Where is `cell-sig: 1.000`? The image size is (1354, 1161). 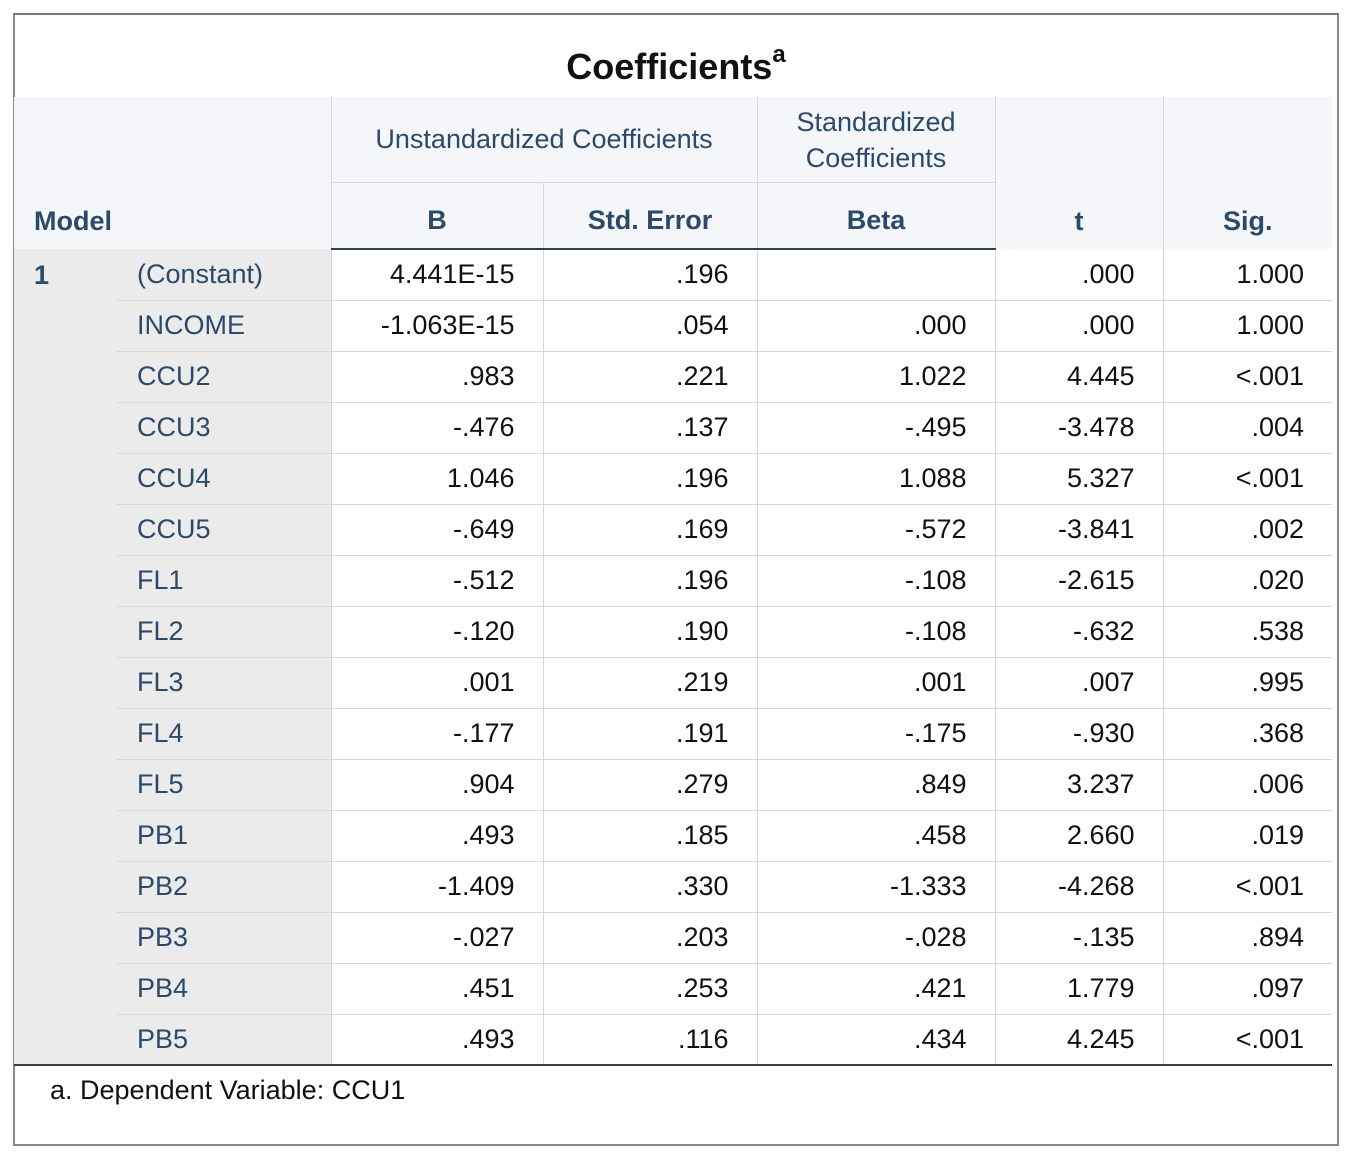
cell-sig: 1.000 is located at coordinates (1247, 275).